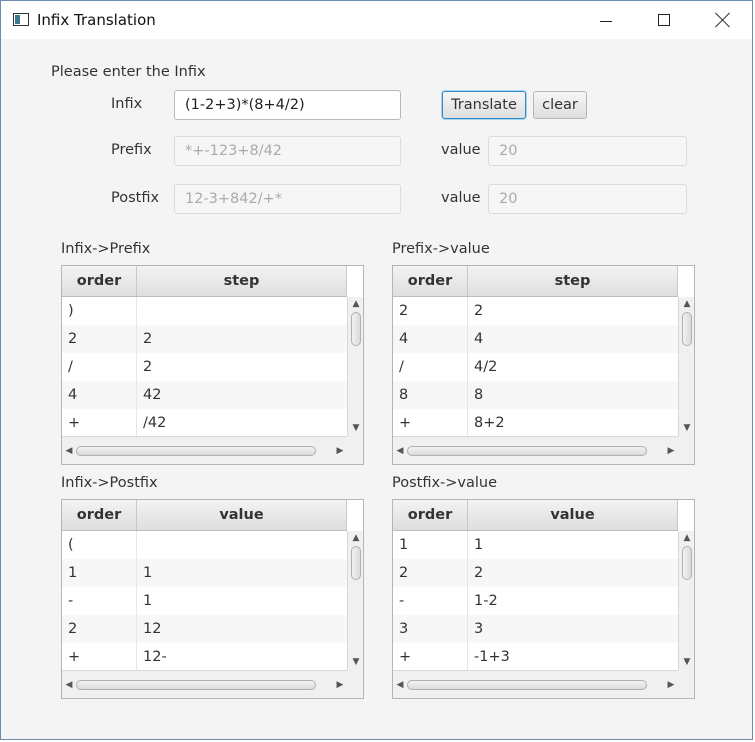 Image resolution: width=755 pixels, height=742 pixels. I want to click on table-row: +12-, so click(204, 656).